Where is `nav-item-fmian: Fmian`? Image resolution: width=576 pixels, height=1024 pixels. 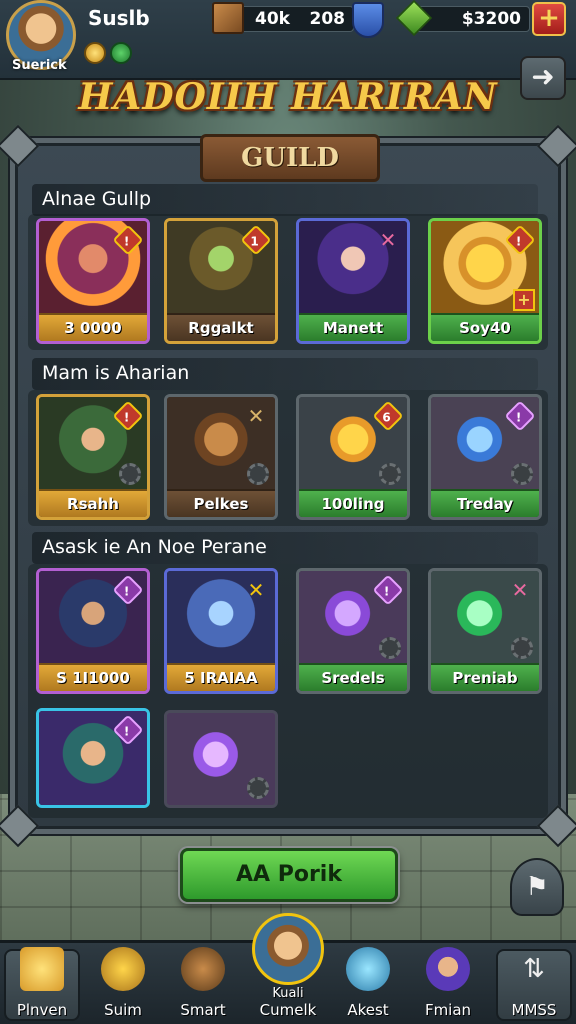
nav-item-fmian: Fmian is located at coordinates (448, 983).